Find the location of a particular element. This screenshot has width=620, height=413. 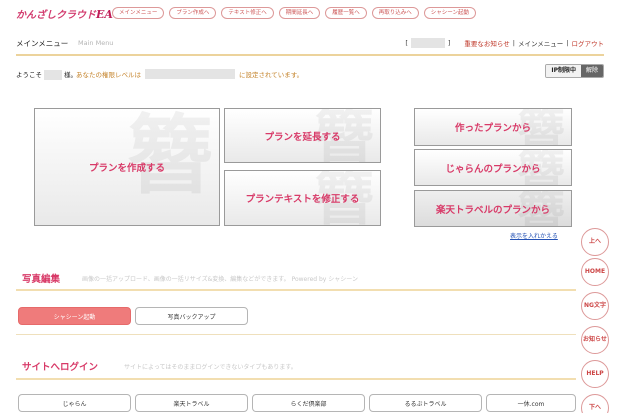

login-rurubu-button: るるぶトラベル is located at coordinates (425, 403).